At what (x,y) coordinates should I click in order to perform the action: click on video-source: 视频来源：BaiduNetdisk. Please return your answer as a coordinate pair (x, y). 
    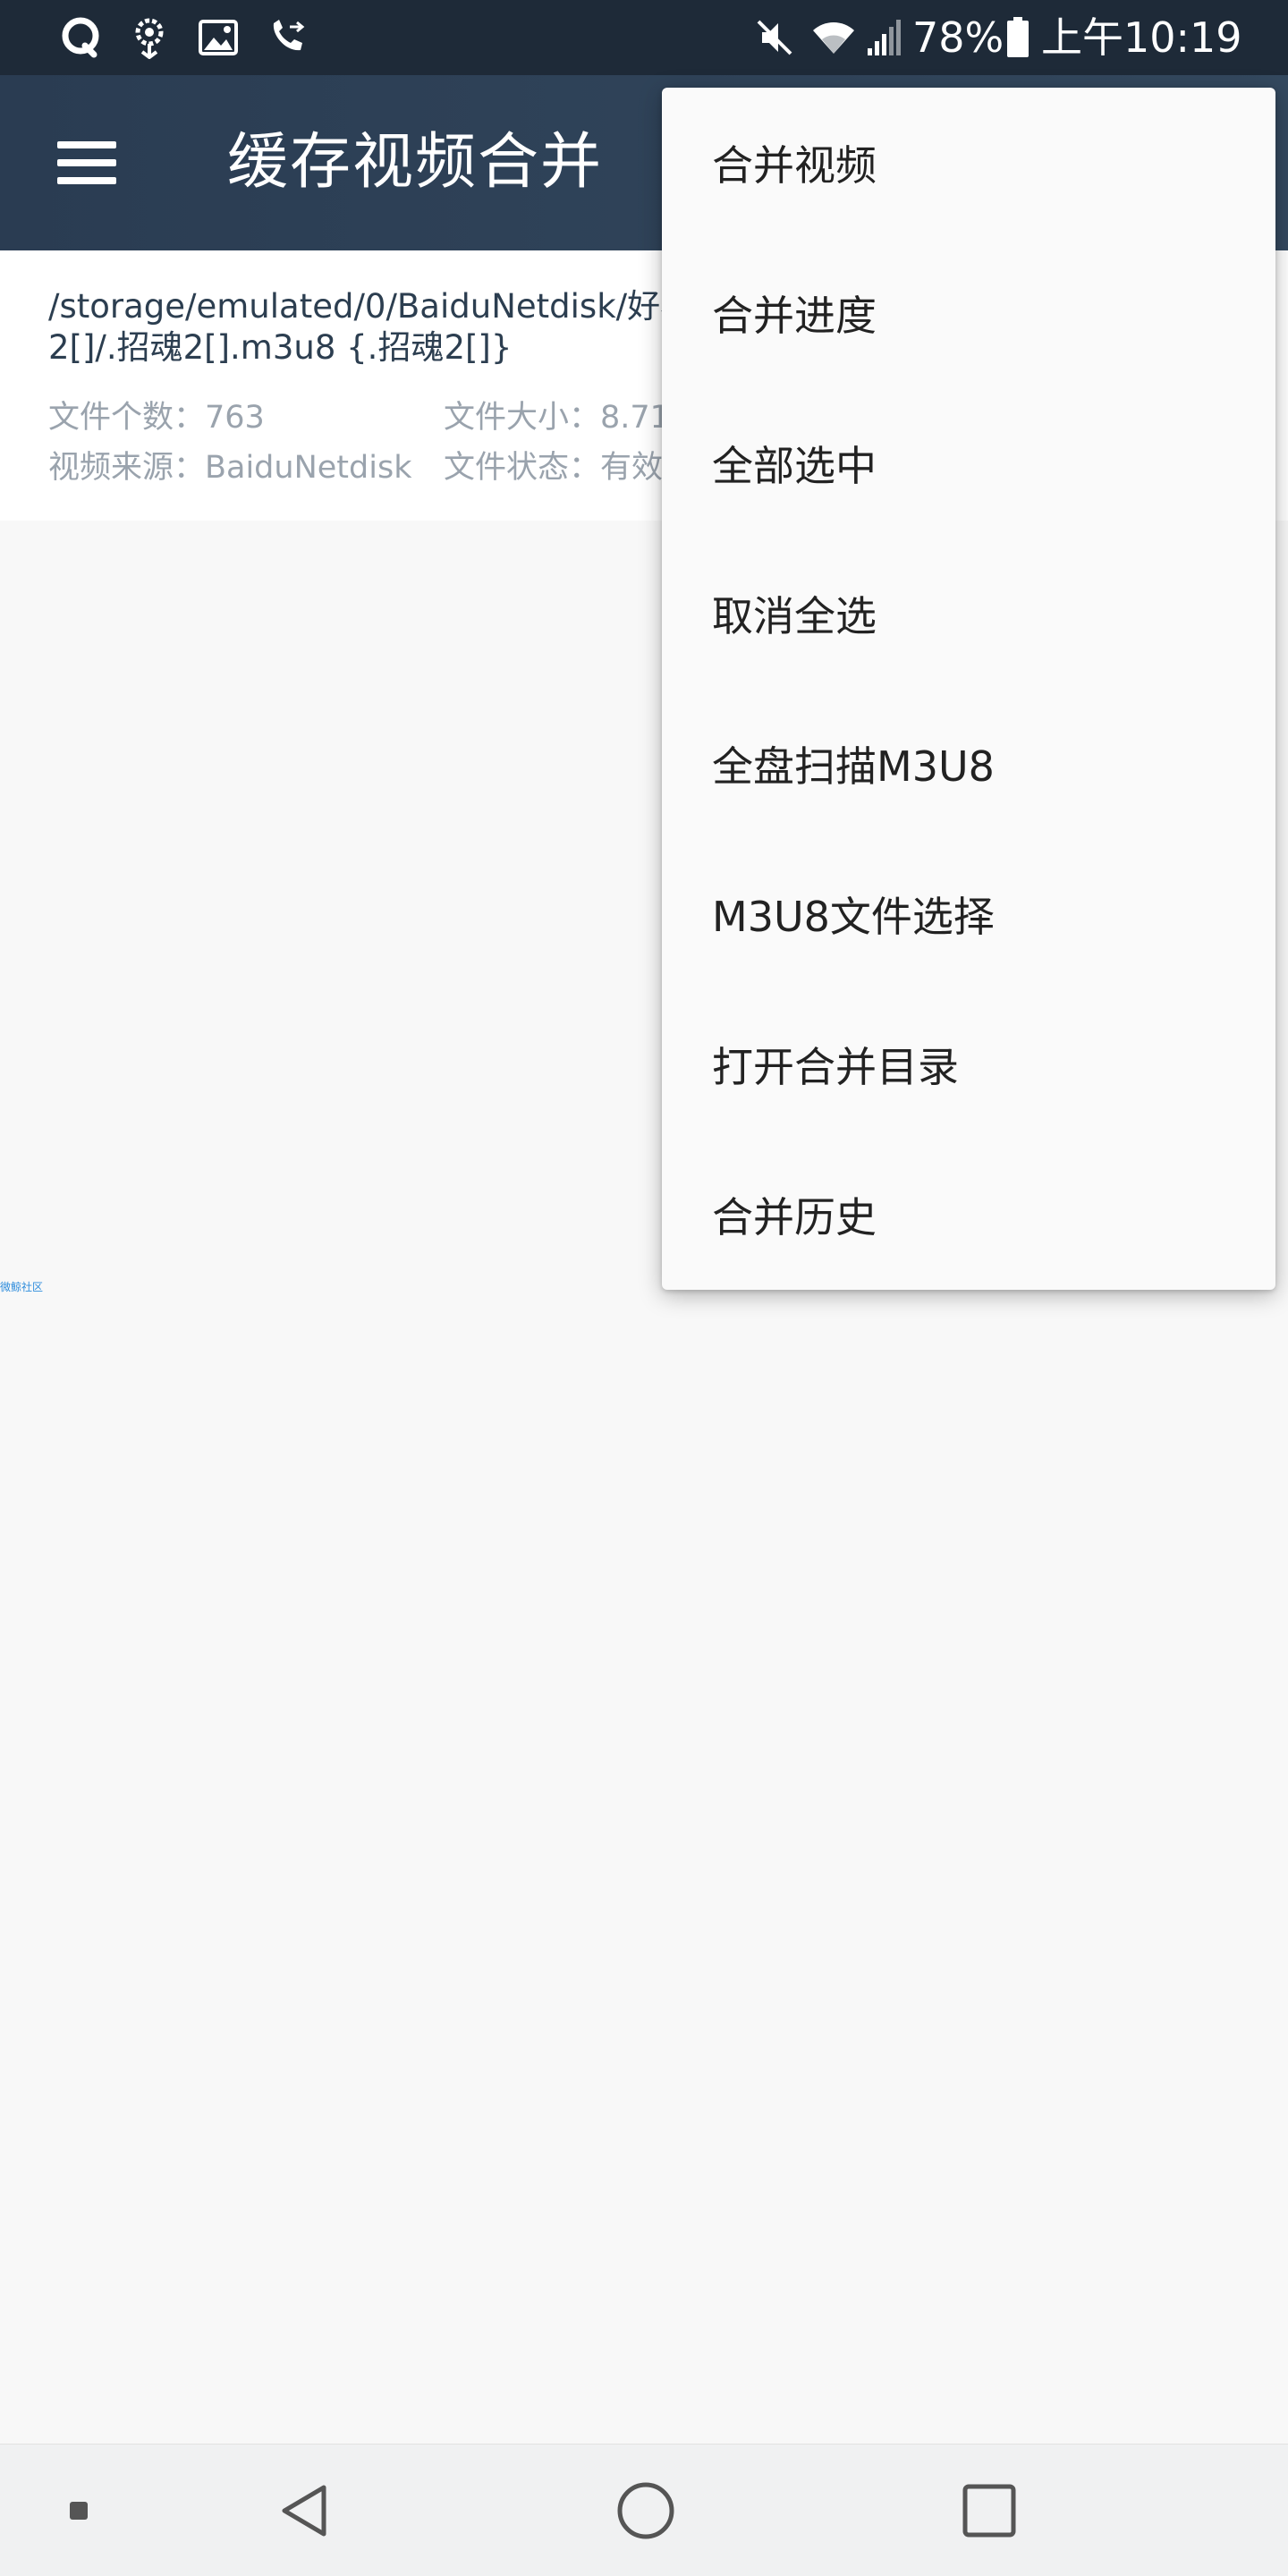
    Looking at the image, I should click on (230, 468).